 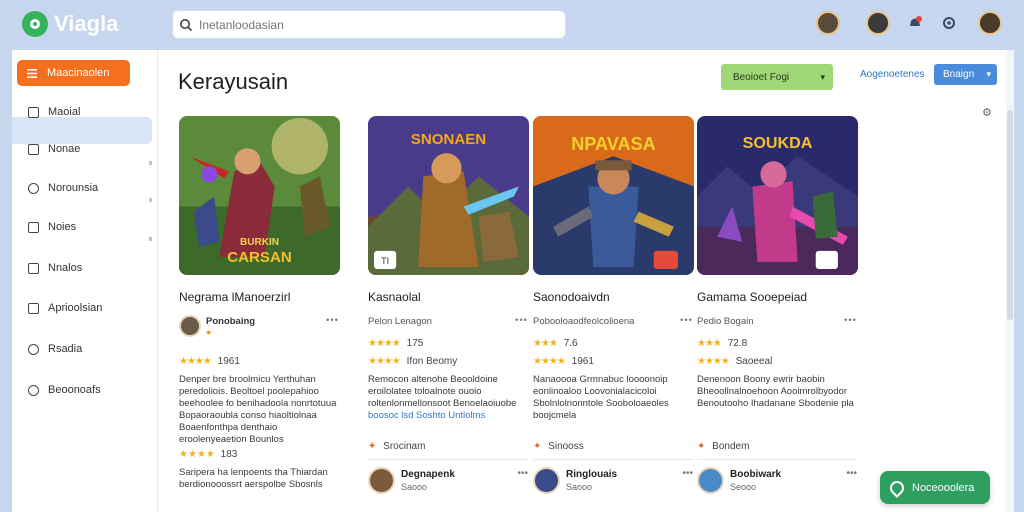 I want to click on game-thumbnail: NPAVASA, so click(x=613, y=195).